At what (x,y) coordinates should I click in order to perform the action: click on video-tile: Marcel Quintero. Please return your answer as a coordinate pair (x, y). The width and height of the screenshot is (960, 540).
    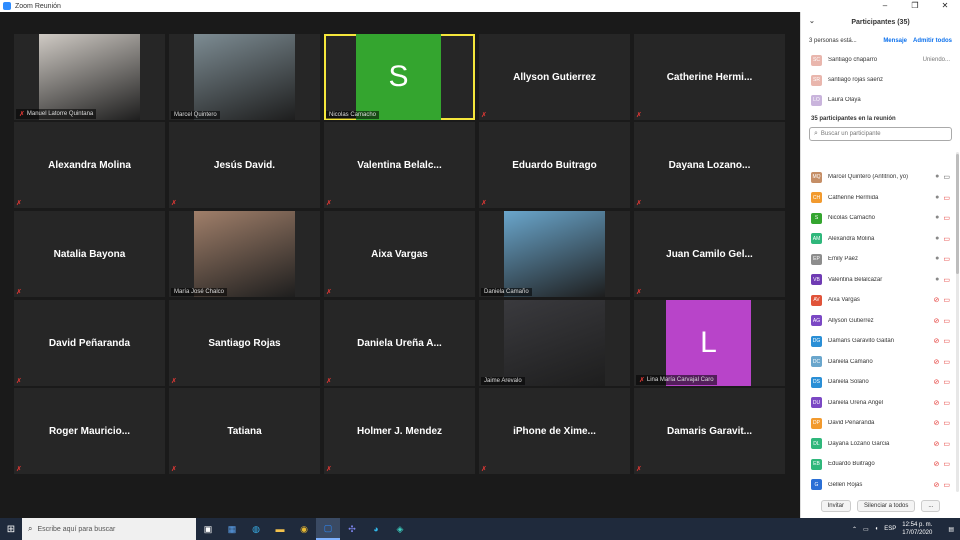
    Looking at the image, I should click on (244, 77).